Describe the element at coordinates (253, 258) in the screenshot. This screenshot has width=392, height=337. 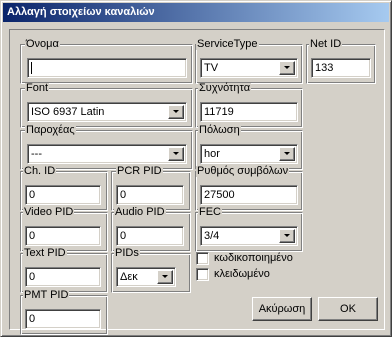
I see `encrypted-label: κωδικοποιημένο` at that location.